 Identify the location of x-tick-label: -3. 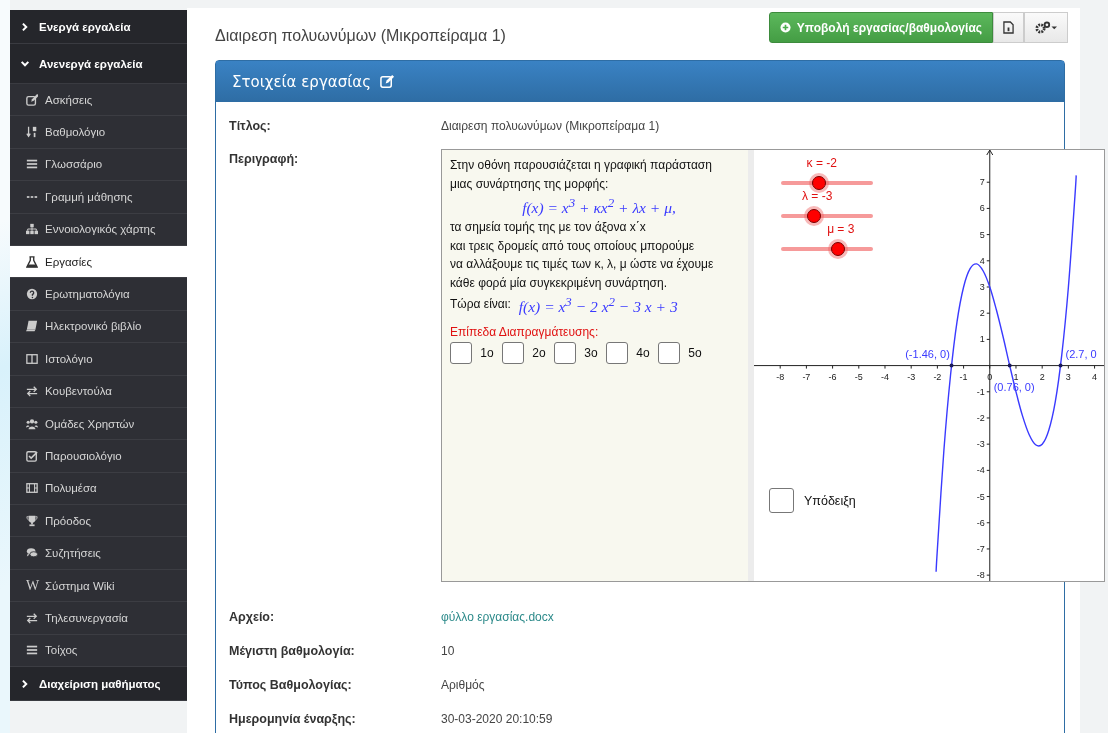
(911, 376).